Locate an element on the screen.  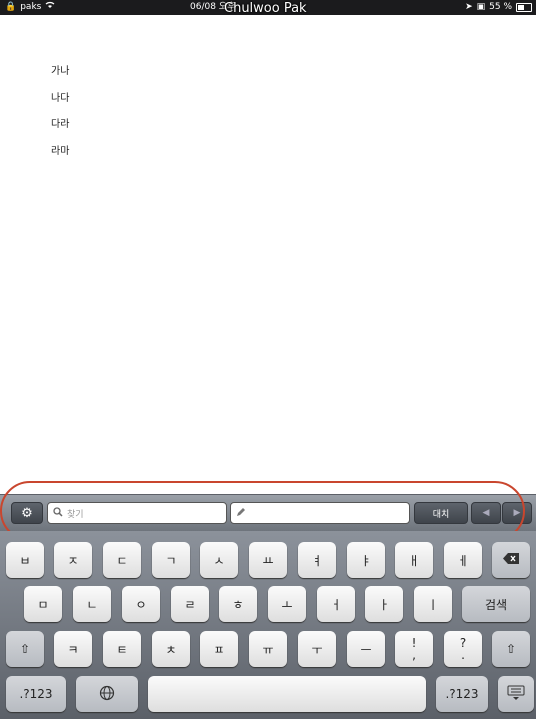
key: ㄱ is located at coordinates (171, 560).